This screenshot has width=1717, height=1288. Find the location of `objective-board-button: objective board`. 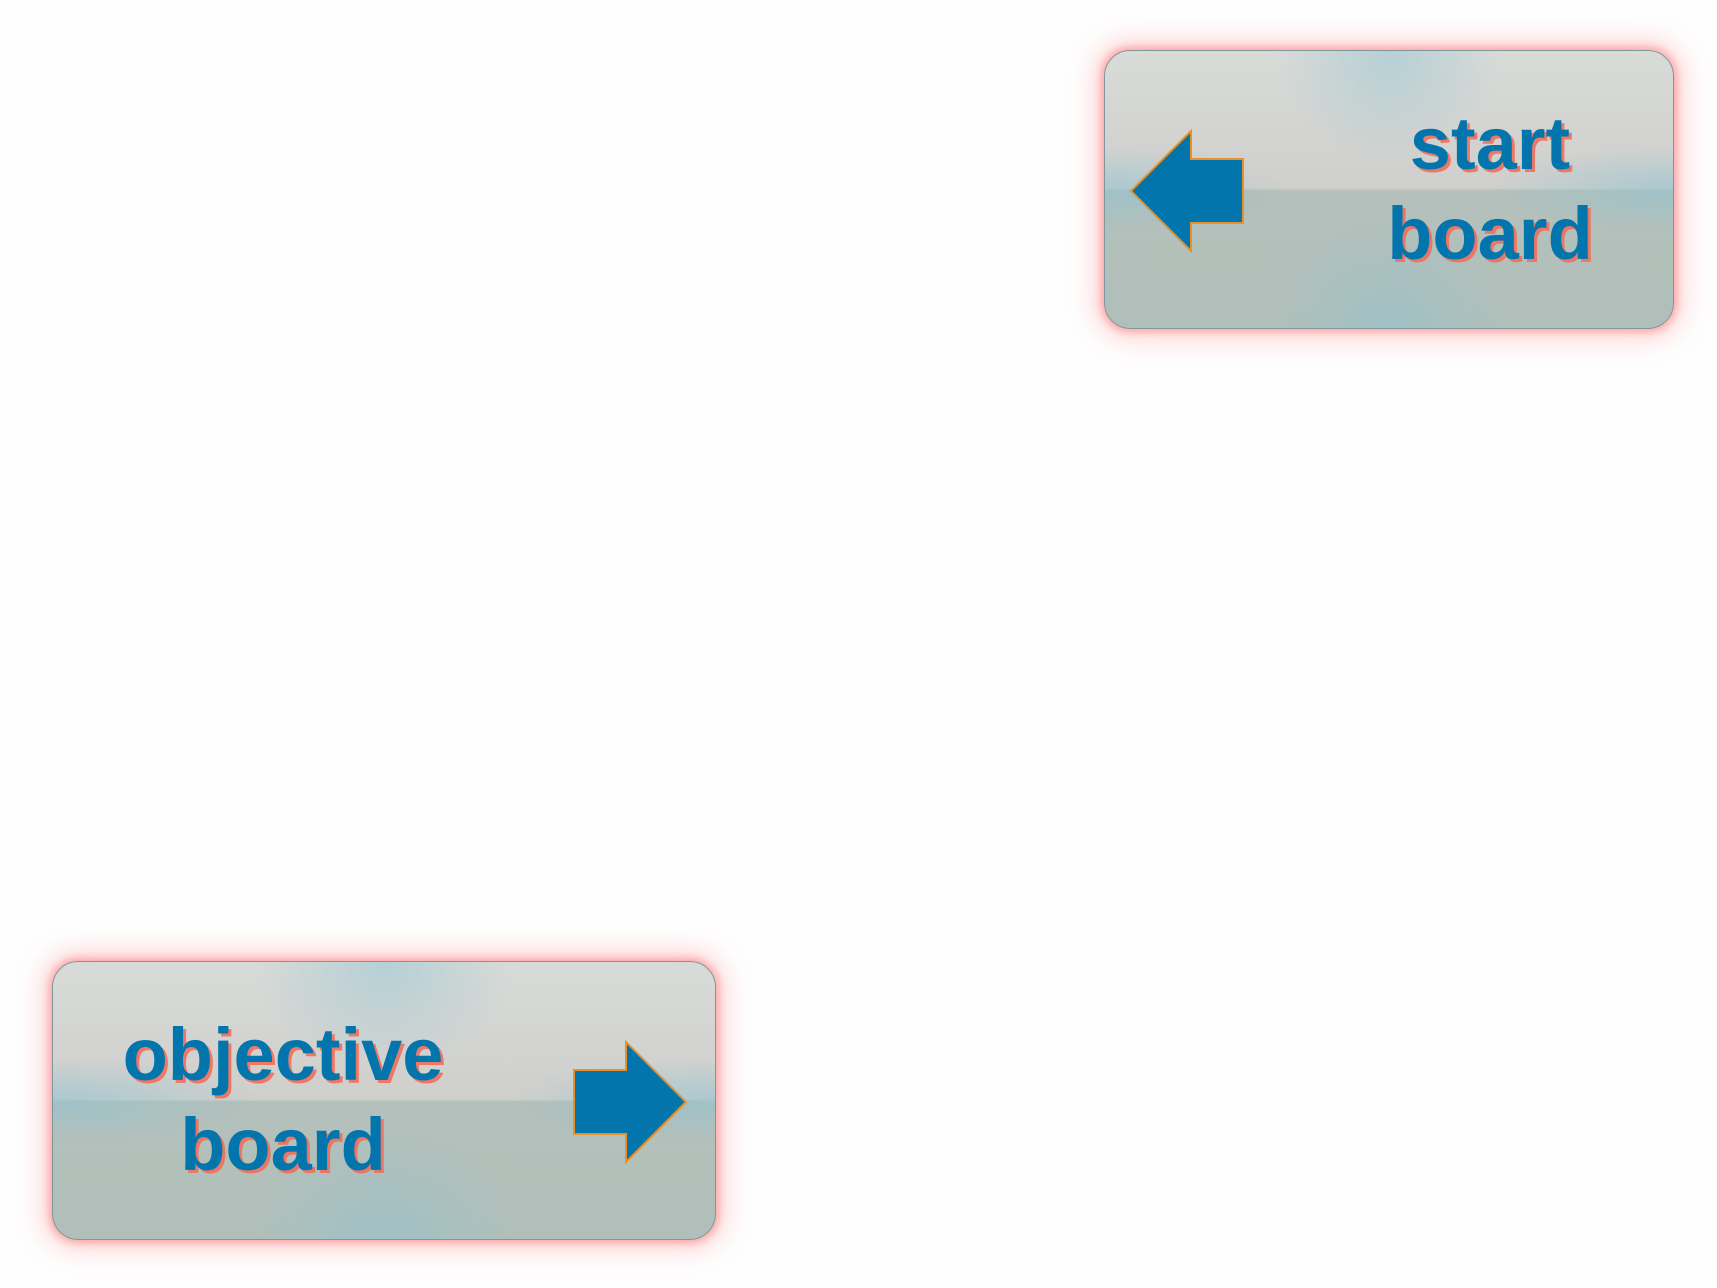

objective-board-button: objective board is located at coordinates (384, 1100).